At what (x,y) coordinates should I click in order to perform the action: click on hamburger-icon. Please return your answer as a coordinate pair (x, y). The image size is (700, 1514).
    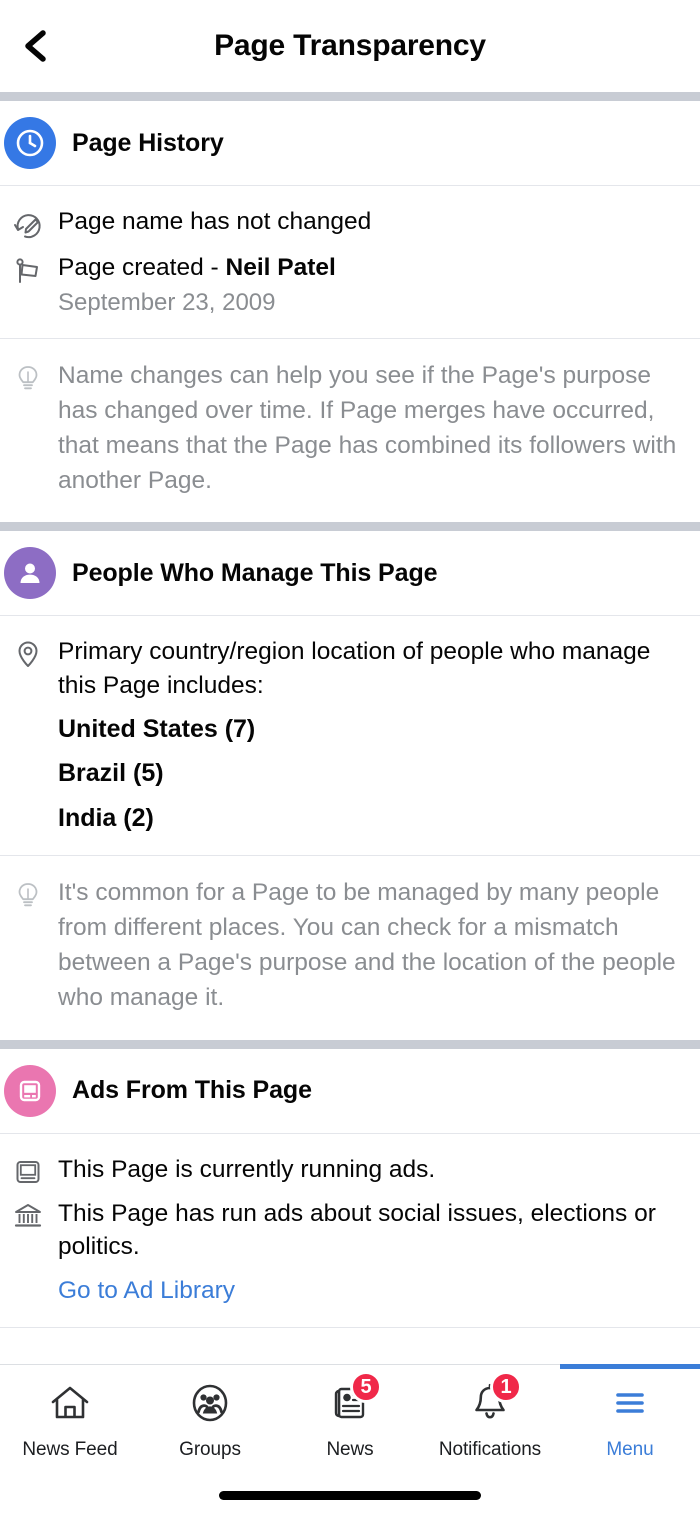
    Looking at the image, I should click on (630, 1405).